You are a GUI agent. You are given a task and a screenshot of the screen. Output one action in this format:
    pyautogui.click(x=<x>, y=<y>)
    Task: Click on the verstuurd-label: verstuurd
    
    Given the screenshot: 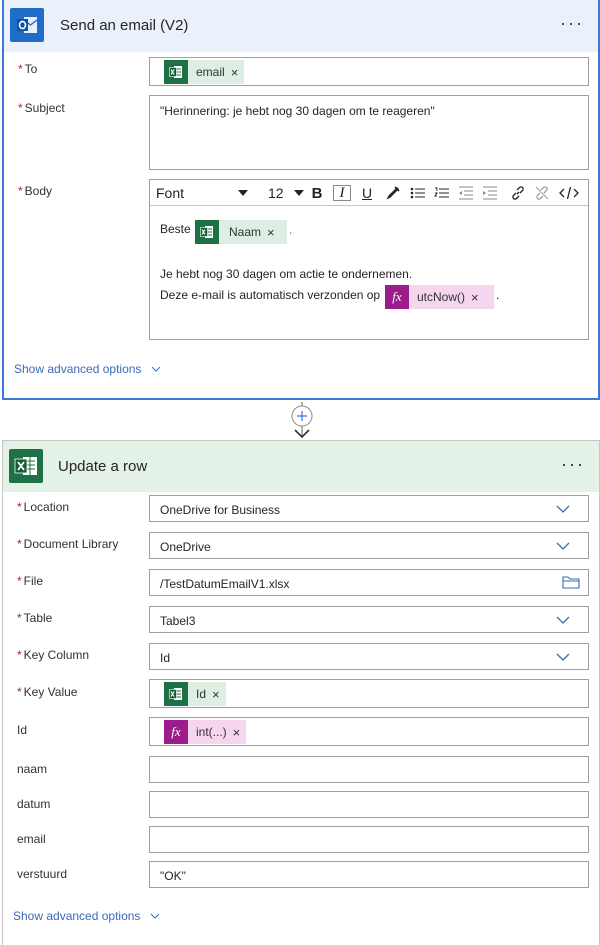 What is the action you would take?
    pyautogui.click(x=42, y=874)
    